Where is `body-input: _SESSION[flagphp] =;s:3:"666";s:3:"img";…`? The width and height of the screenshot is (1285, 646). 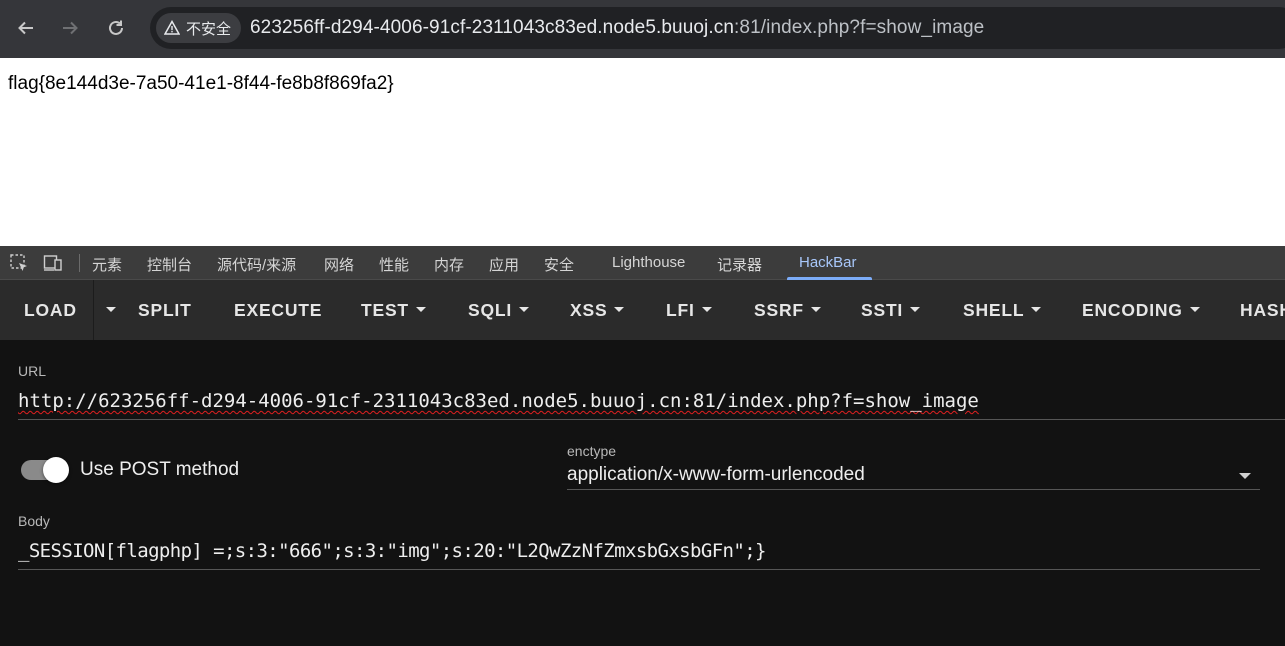 body-input: _SESSION[flagphp] =;s:3:"666";s:3:"img";… is located at coordinates (392, 551).